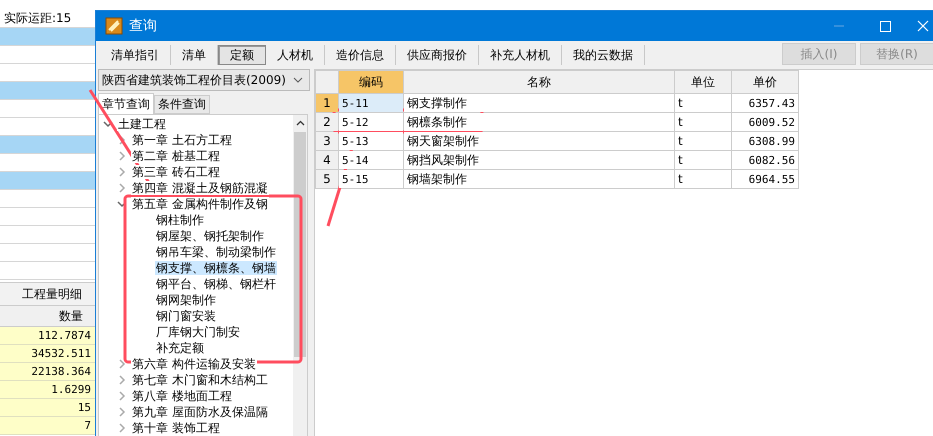  Describe the element at coordinates (300, 123) in the screenshot. I see `scroll-up-icon` at that location.